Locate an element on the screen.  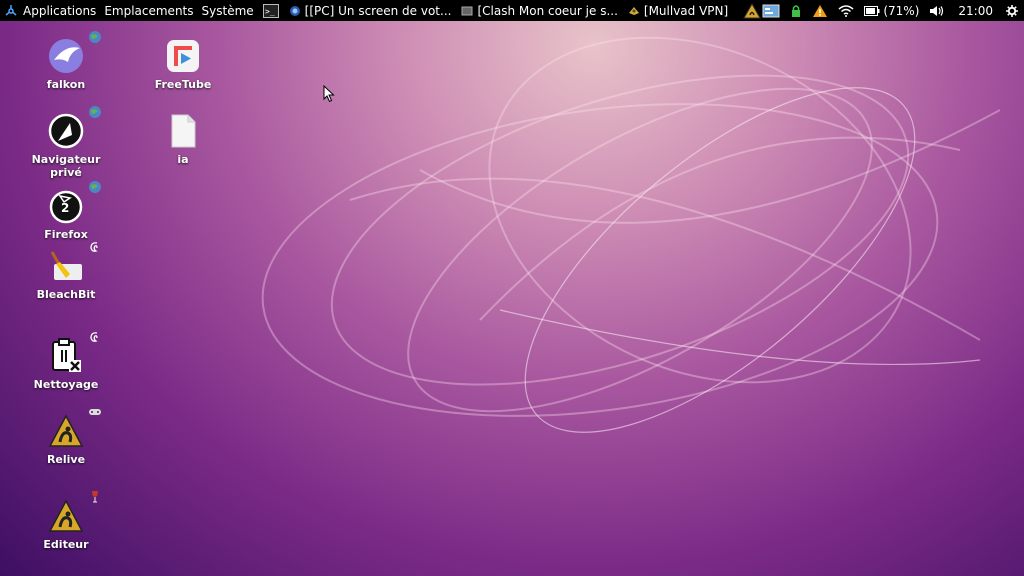
battery-percent: (71%) is located at coordinates (901, 10).